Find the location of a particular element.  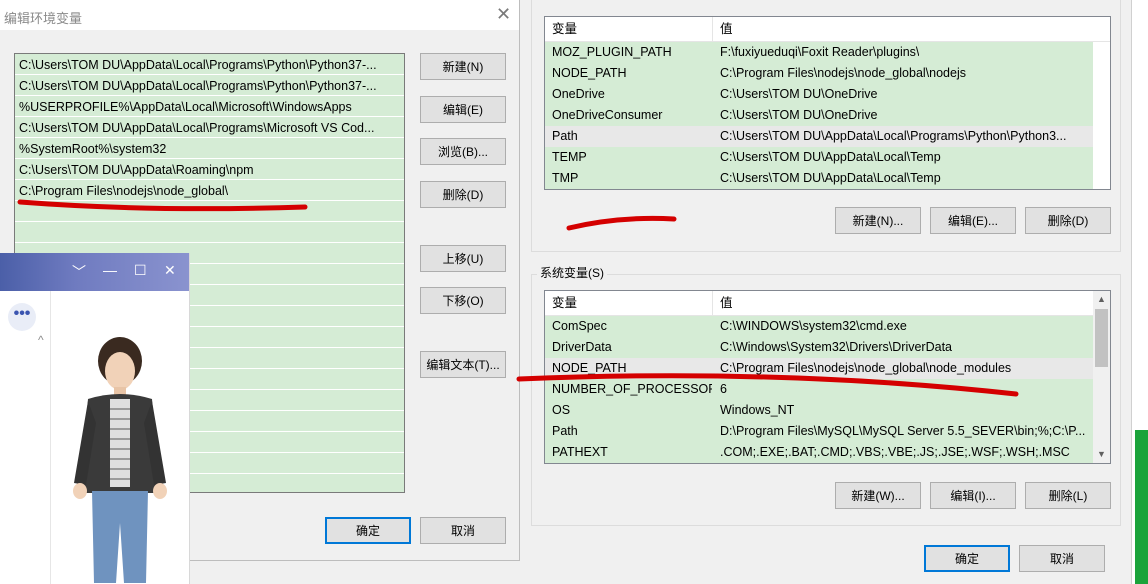

system-variables-label: 系统变量(S) is located at coordinates (572, 272).